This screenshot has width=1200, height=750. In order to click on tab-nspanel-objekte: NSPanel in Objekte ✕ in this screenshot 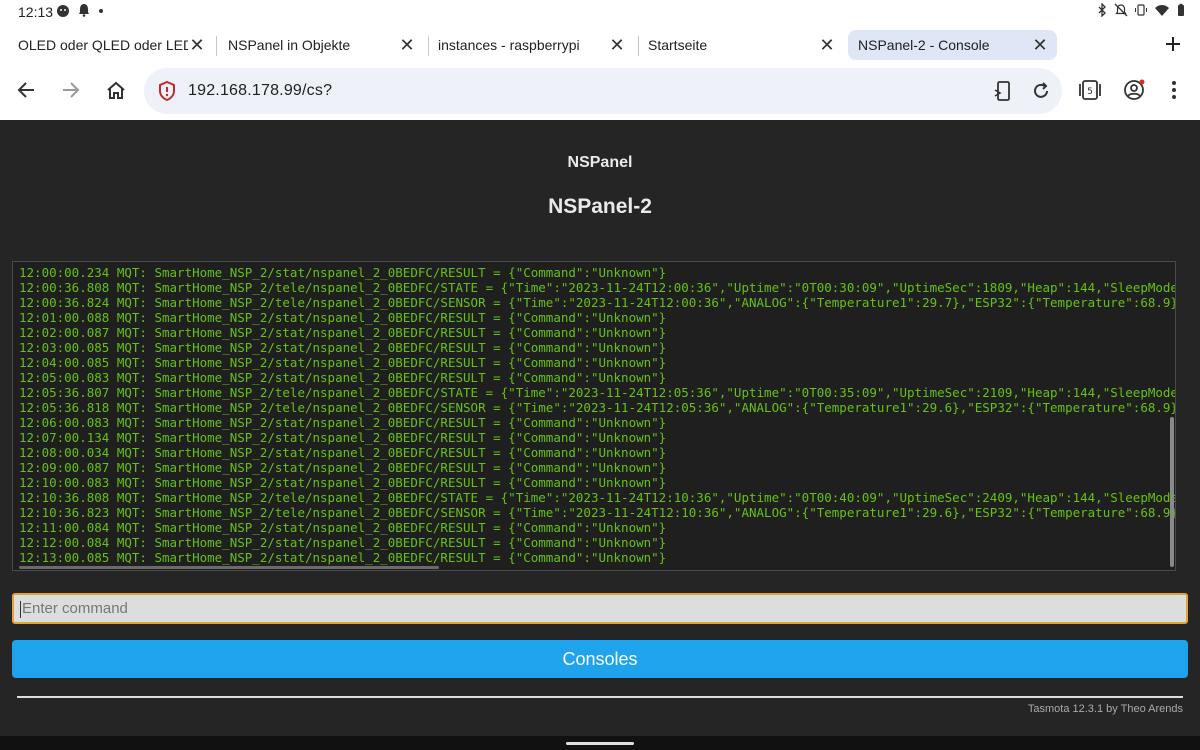, I will do `click(321, 45)`.